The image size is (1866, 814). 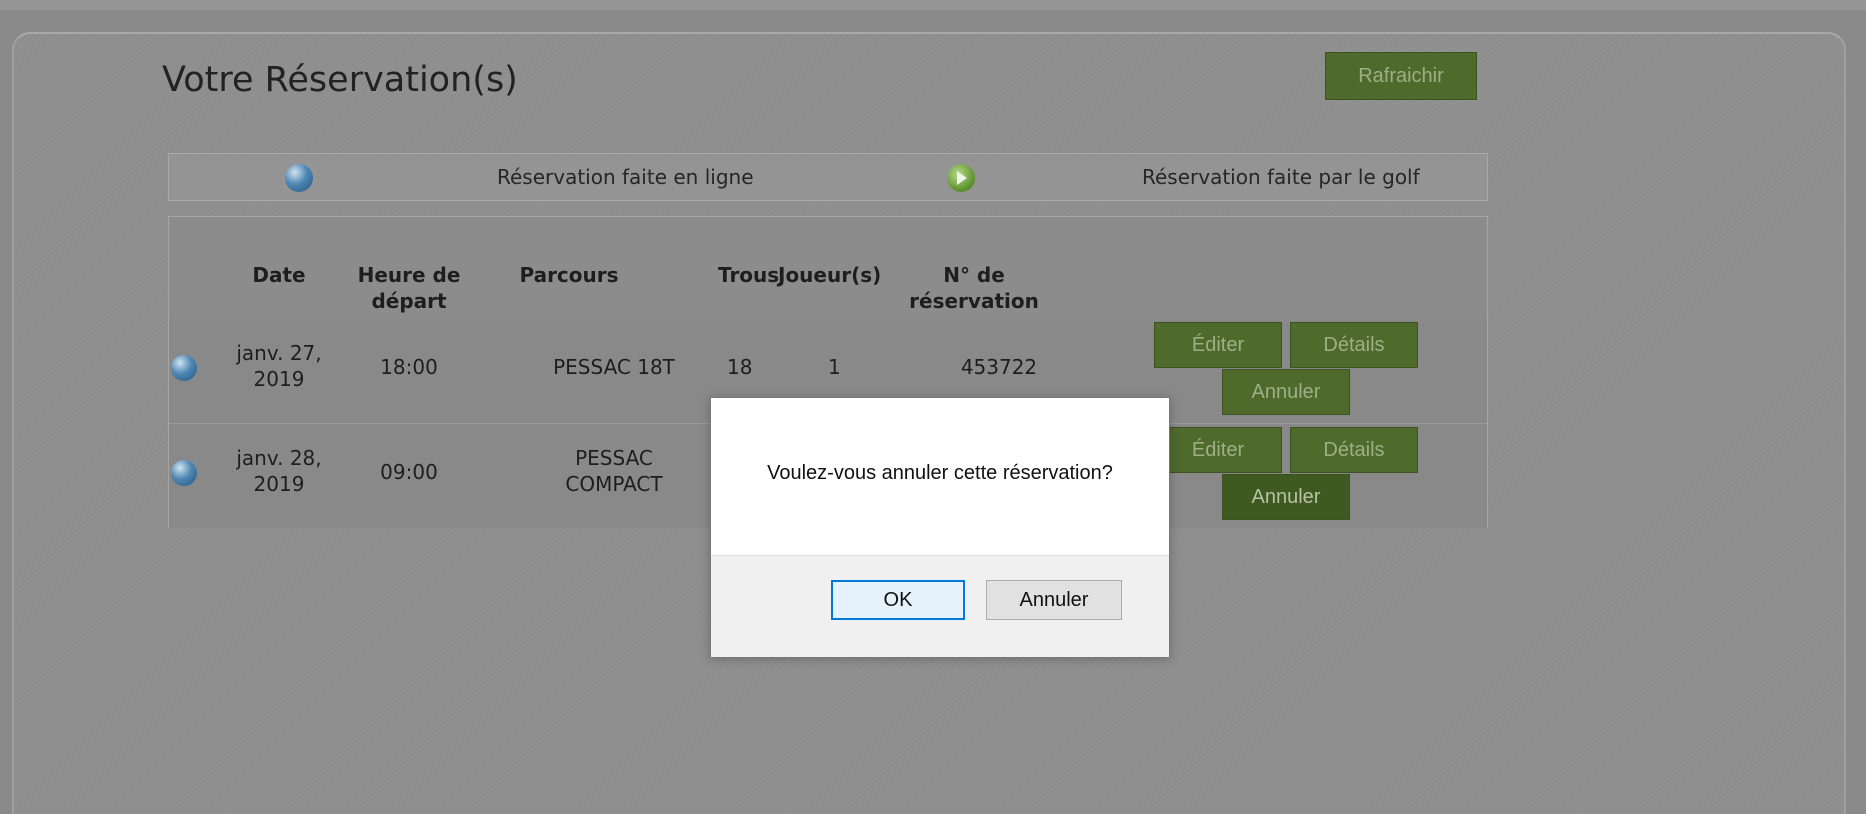 What do you see at coordinates (409, 472) in the screenshot?
I see `row-heure: 09:00` at bounding box center [409, 472].